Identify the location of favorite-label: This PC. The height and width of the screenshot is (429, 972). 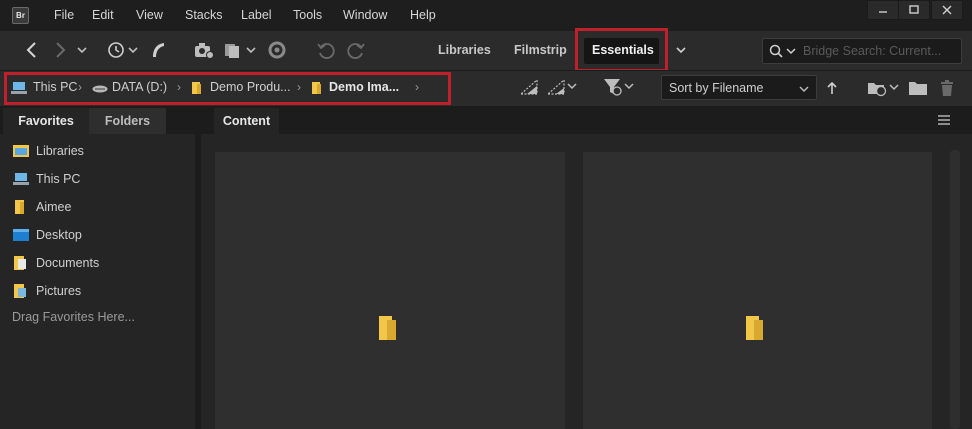
(58, 179).